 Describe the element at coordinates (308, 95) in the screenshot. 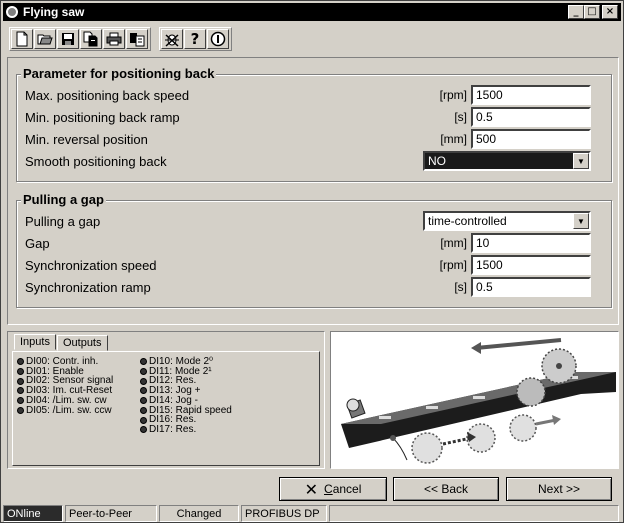

I see `max-positioning-speed-row: Max. positioning back speed [rpm]` at that location.